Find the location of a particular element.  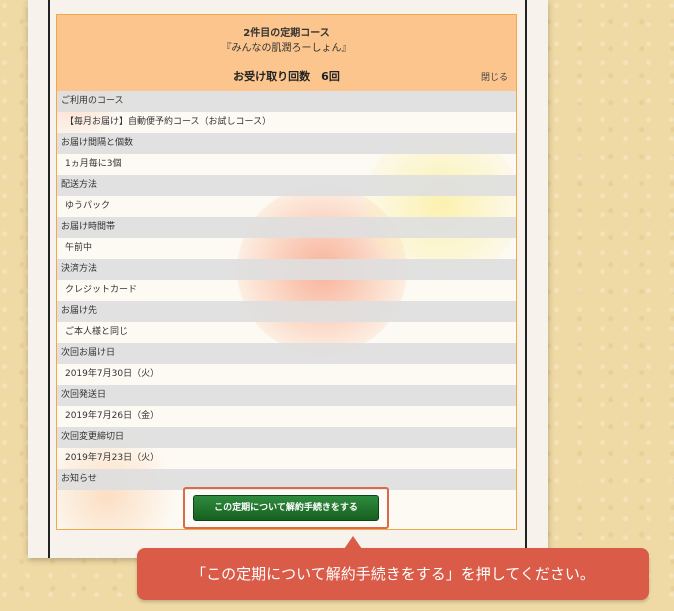

card-header: 2件目の定期コース 『みんなの肌潤ろーしょん』 お受け取り回数 6回 閉じる is located at coordinates (286, 53).